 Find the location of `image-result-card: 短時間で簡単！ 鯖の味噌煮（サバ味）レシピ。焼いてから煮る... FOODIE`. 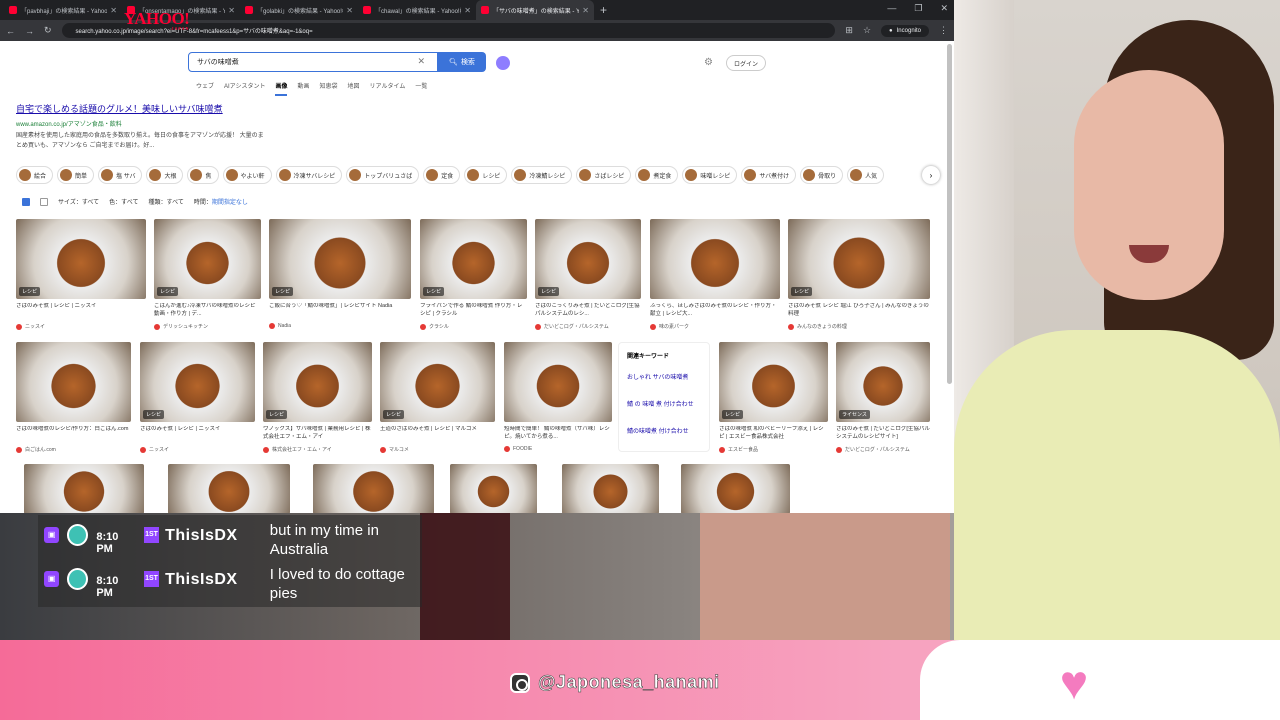

image-result-card: 短時間で簡単！ 鯖の味噌煮（サバ味）レシピ。焼いてから煮る... FOODIE is located at coordinates (558, 397).